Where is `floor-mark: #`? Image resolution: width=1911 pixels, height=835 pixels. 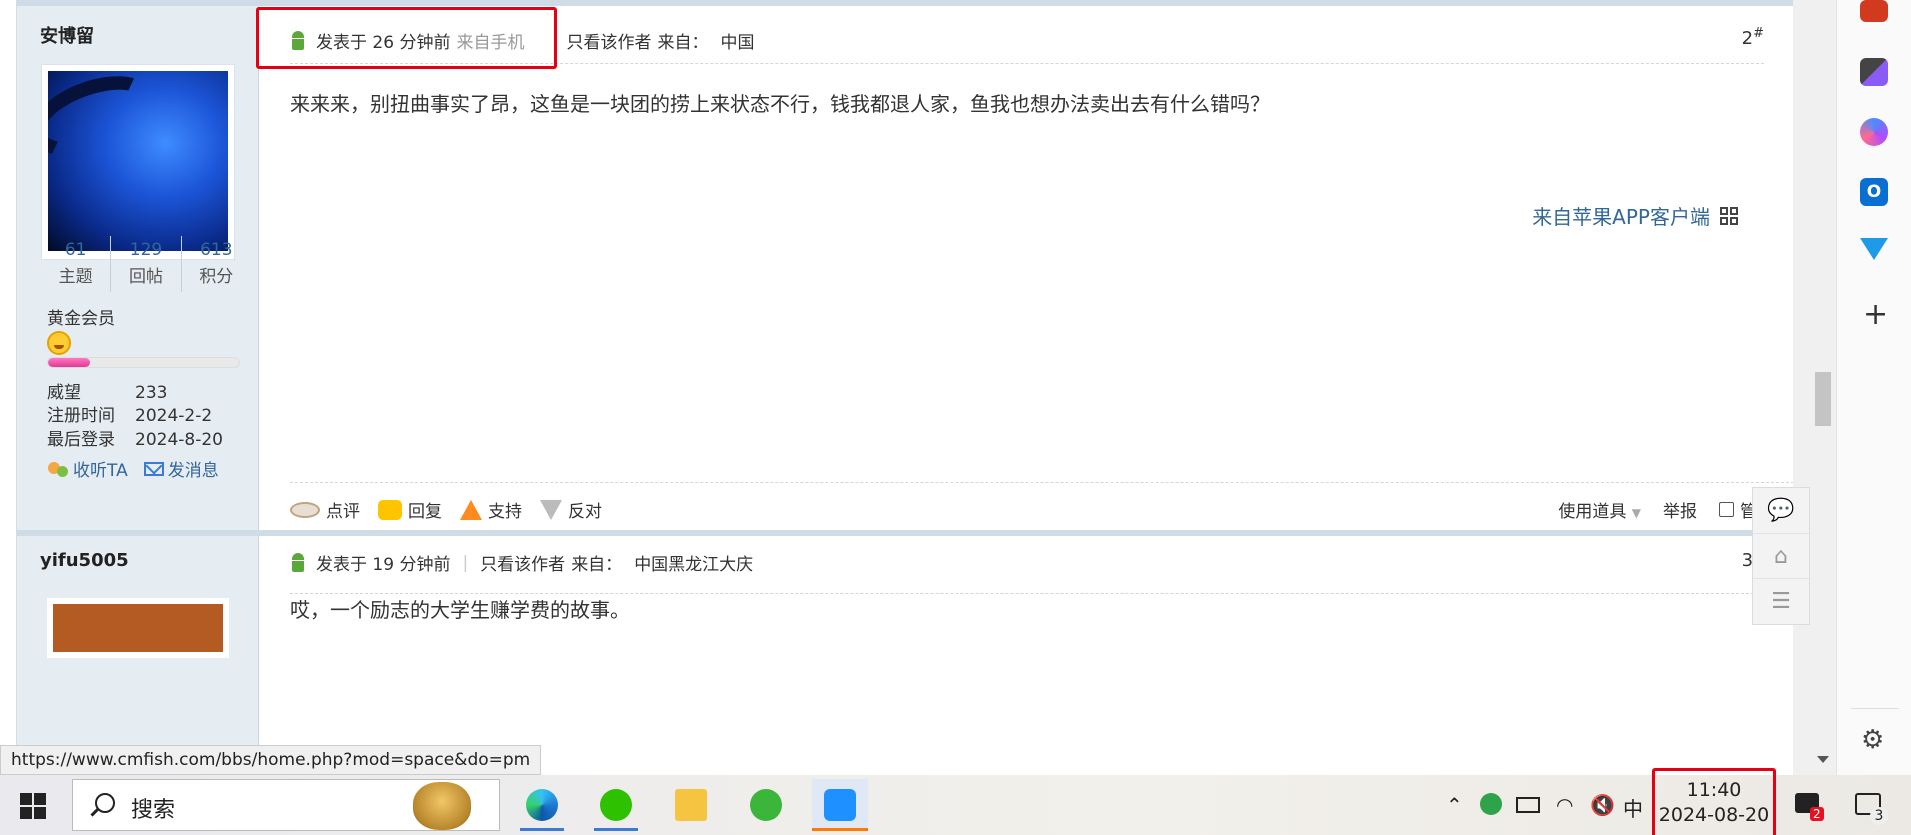 floor-mark: # is located at coordinates (1758, 33).